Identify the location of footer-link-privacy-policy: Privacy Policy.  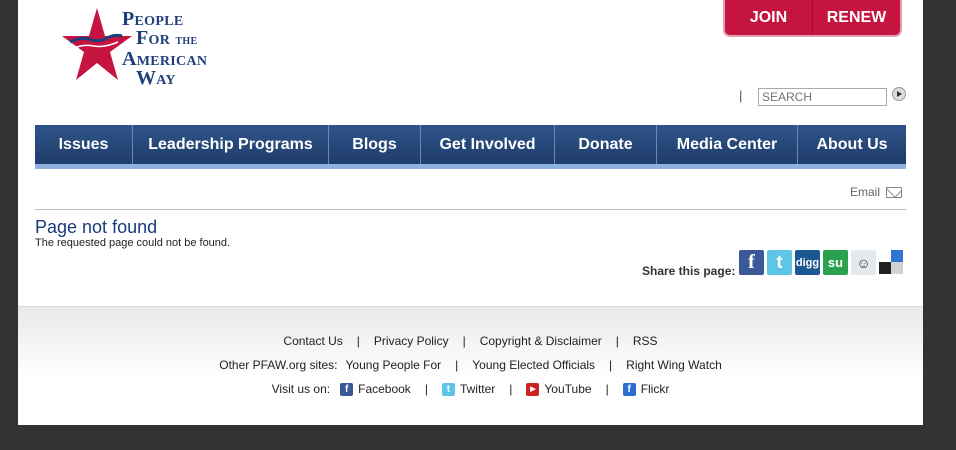
(411, 341).